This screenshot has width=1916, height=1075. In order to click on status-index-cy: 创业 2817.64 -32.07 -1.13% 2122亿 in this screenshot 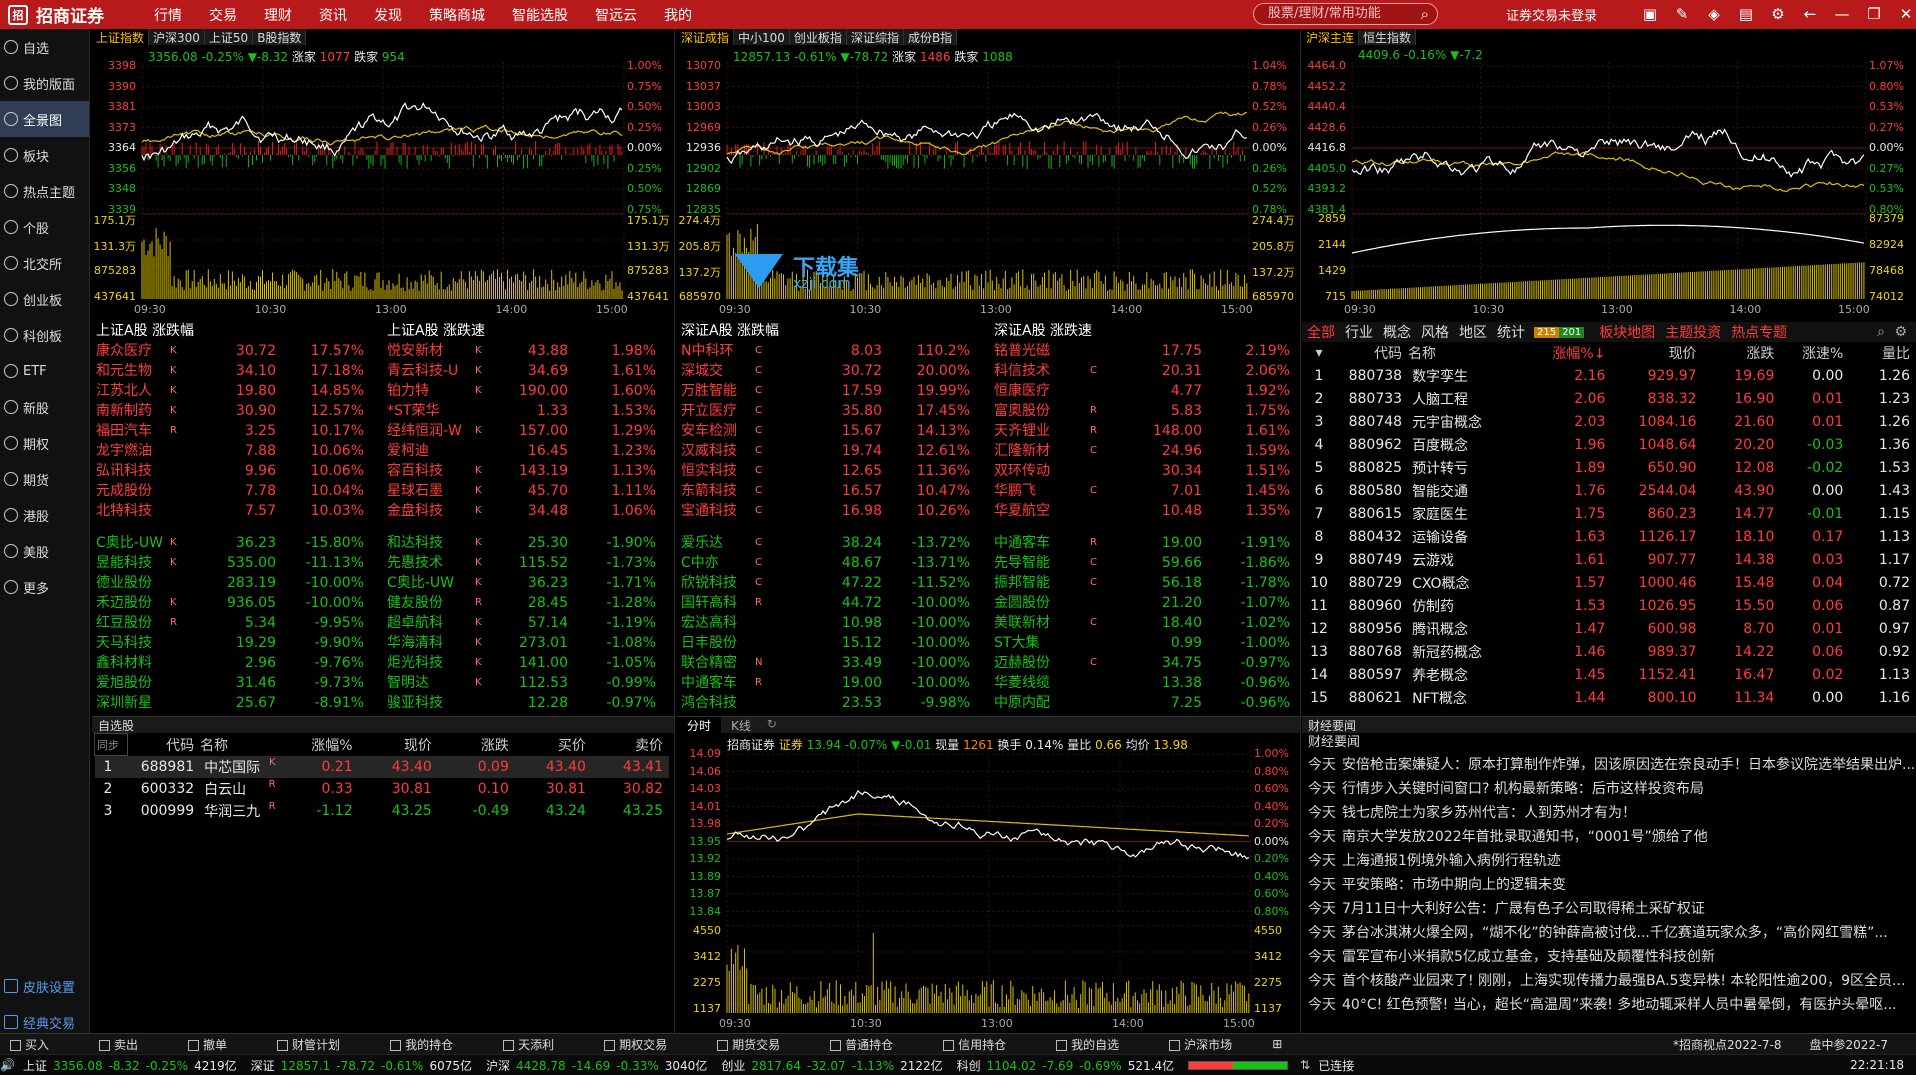, I will do `click(834, 1065)`.